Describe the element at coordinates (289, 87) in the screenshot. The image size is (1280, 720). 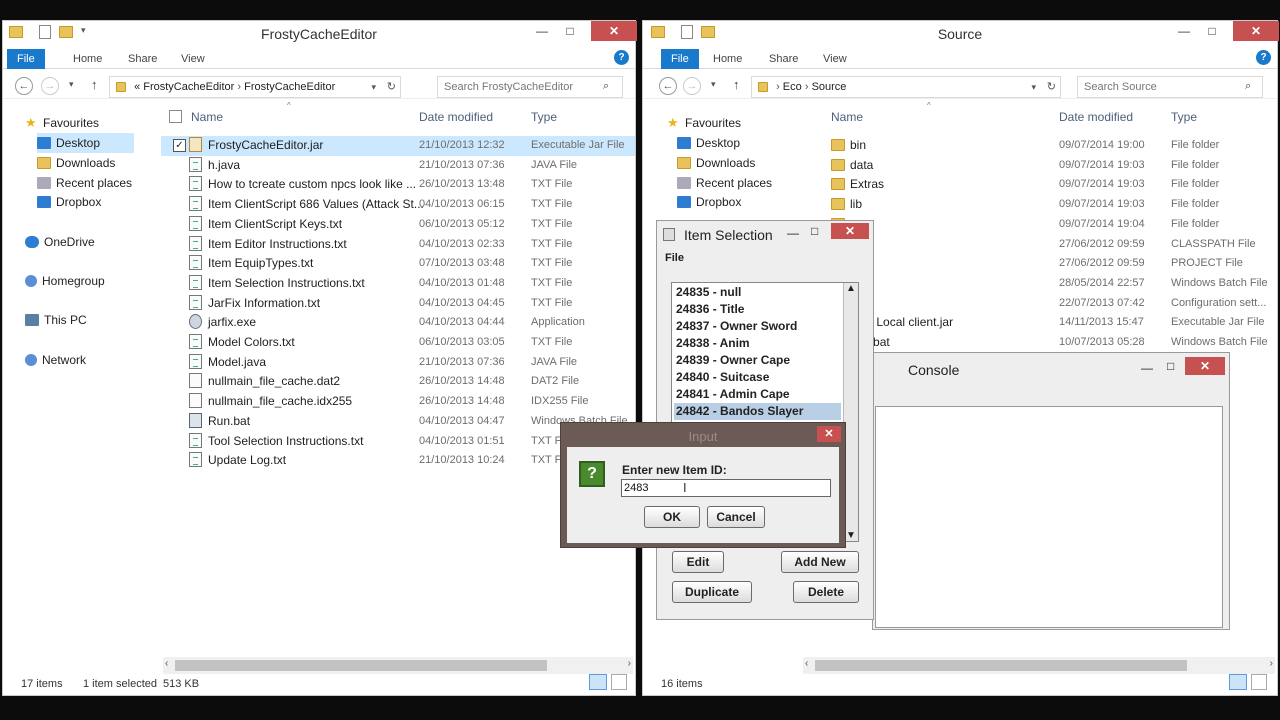
I see `breadcrumb-1: FrostyCacheEditor` at that location.